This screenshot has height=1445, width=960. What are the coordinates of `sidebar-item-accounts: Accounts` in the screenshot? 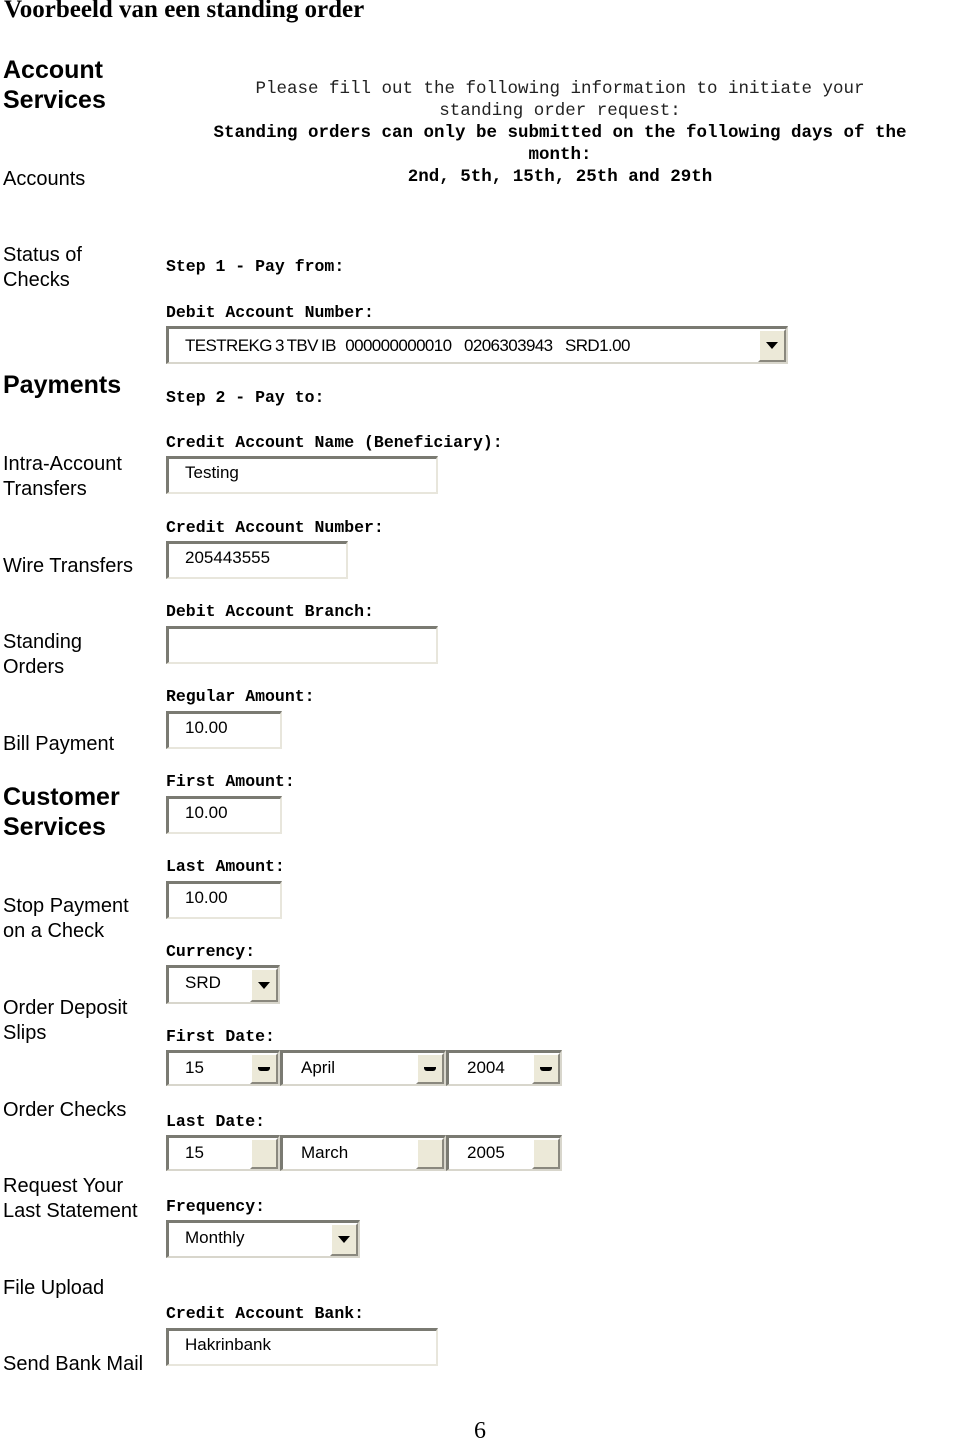 It's located at (44, 179).